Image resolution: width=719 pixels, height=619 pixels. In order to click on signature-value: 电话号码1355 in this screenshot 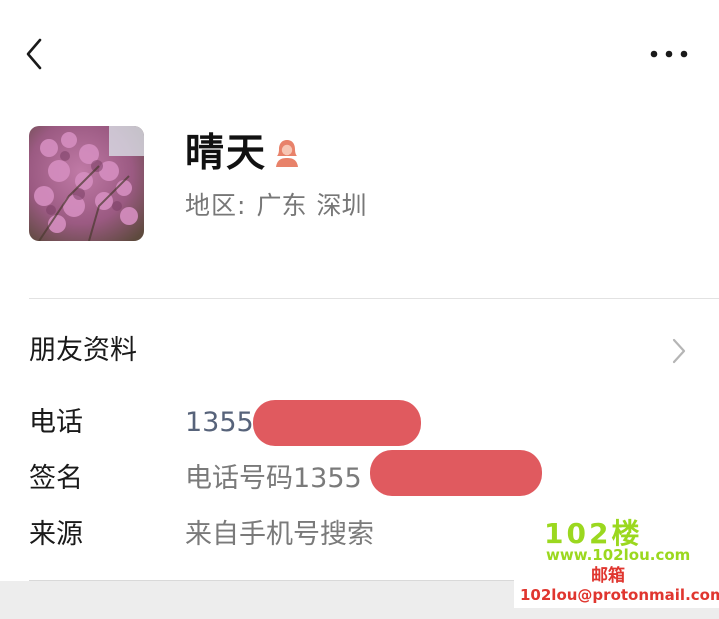, I will do `click(273, 478)`.